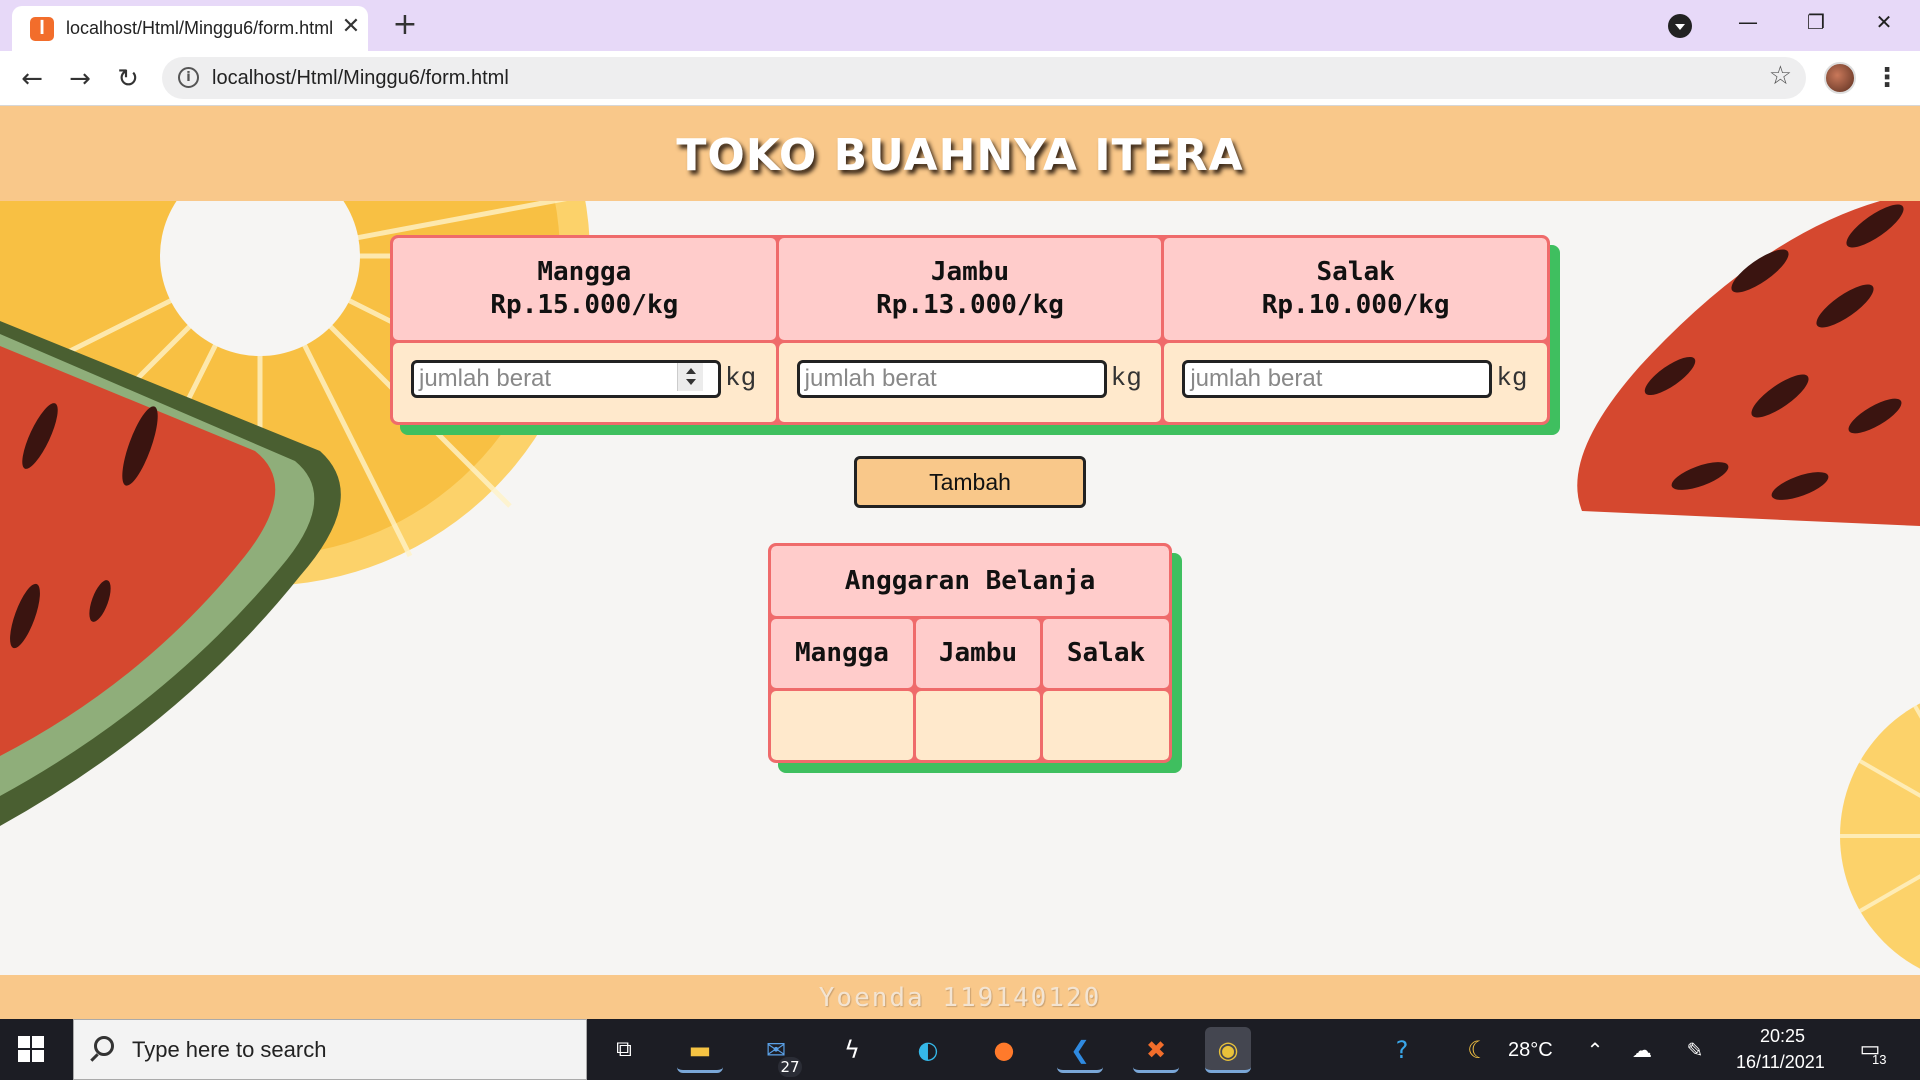  What do you see at coordinates (1355, 305) in the screenshot?
I see `fruit-price: Rp.10.000/kg` at bounding box center [1355, 305].